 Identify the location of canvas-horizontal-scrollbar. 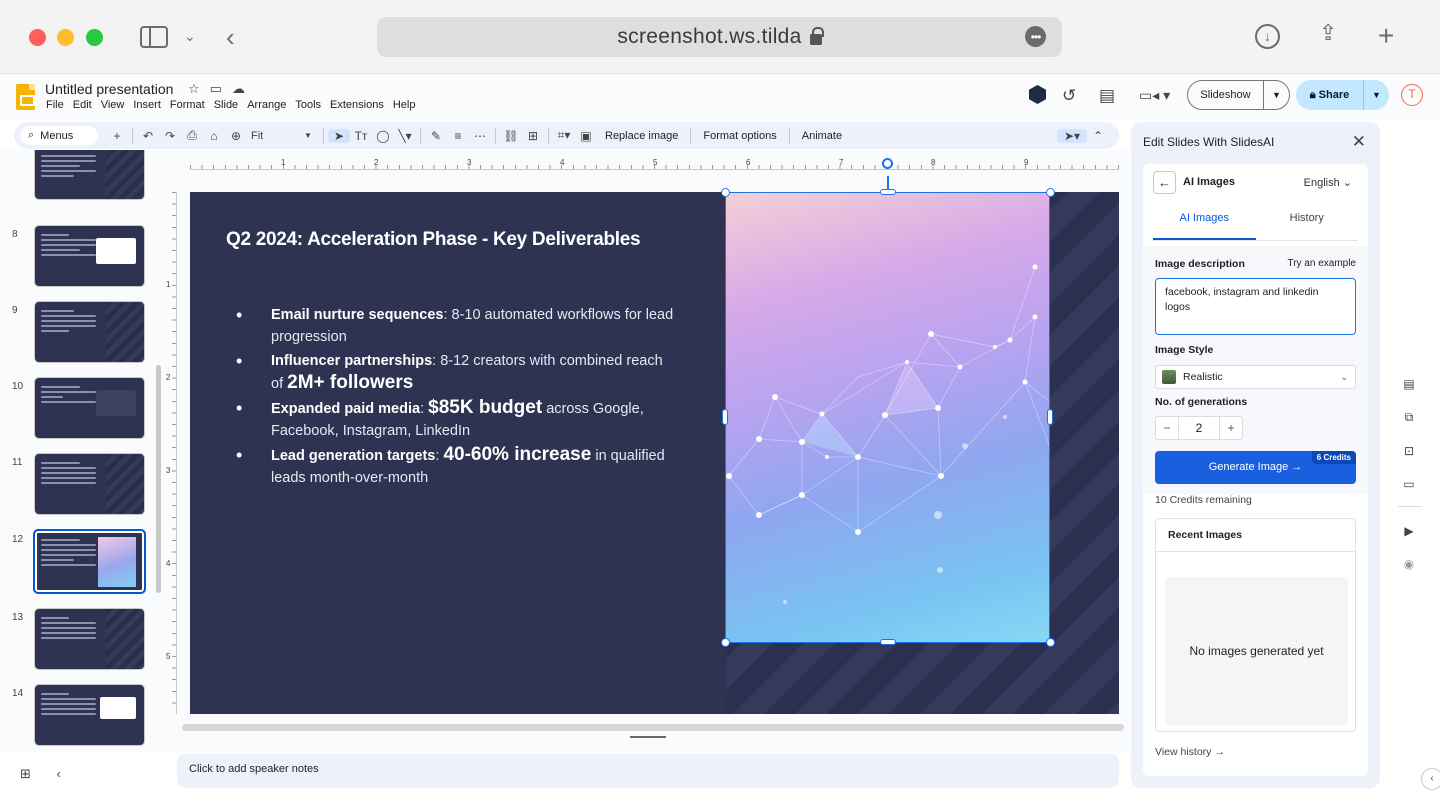
(653, 727).